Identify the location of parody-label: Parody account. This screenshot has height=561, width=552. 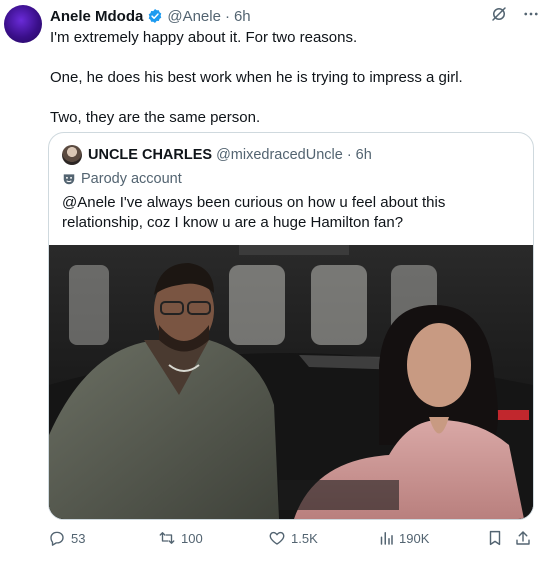
(122, 179).